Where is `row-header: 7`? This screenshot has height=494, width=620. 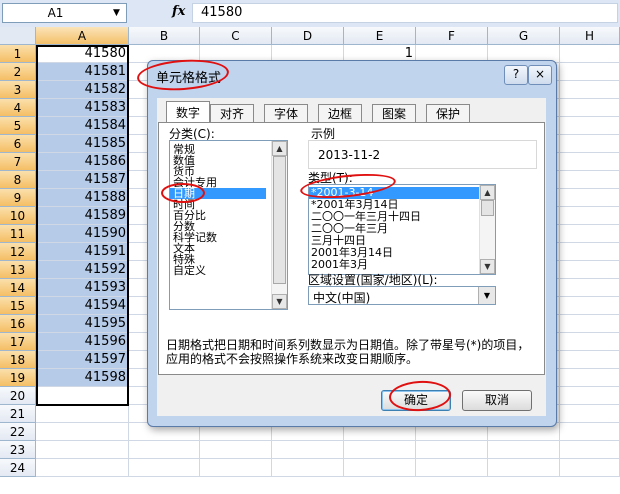 row-header: 7 is located at coordinates (18, 162).